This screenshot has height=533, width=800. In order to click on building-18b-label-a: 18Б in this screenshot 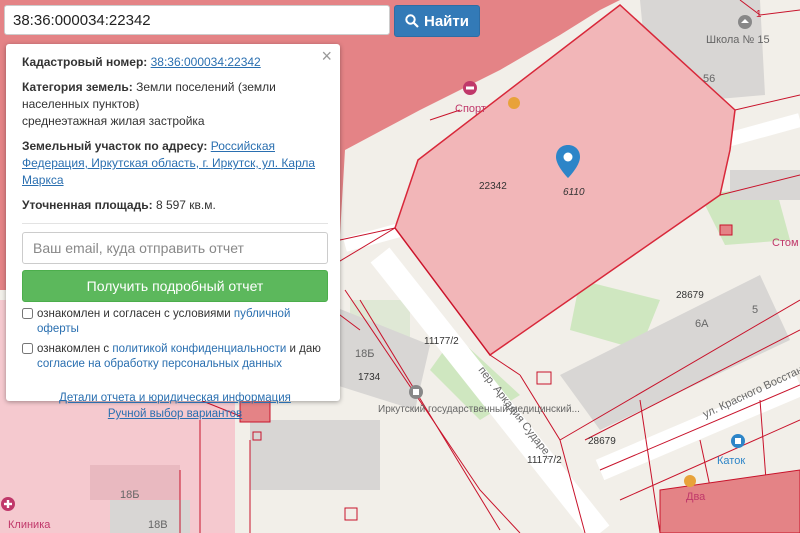, I will do `click(364, 354)`.